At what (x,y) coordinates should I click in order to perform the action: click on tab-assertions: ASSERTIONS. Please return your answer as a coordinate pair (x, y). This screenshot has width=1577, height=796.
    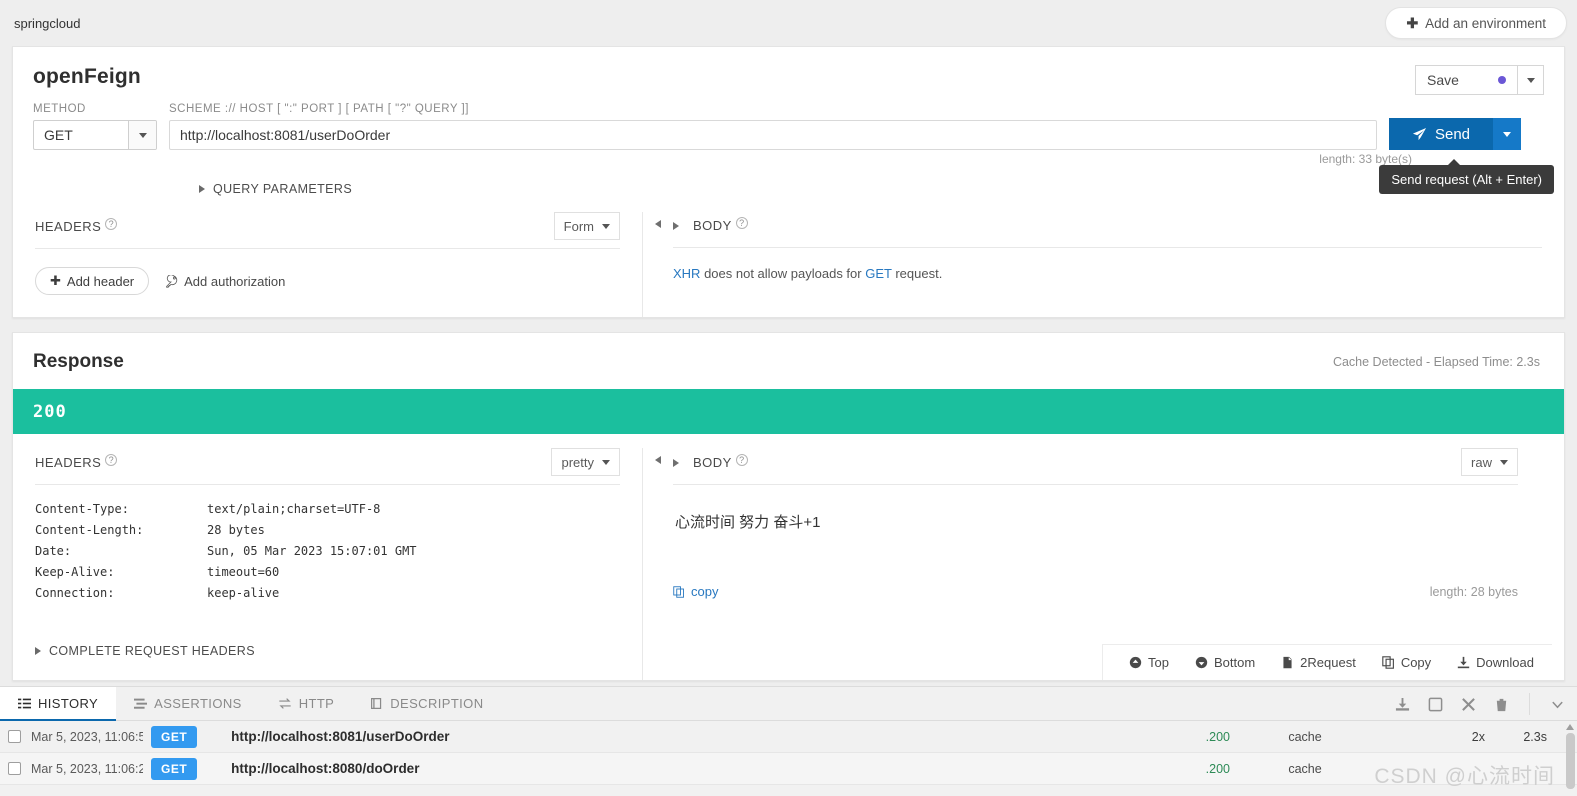
    Looking at the image, I should click on (188, 703).